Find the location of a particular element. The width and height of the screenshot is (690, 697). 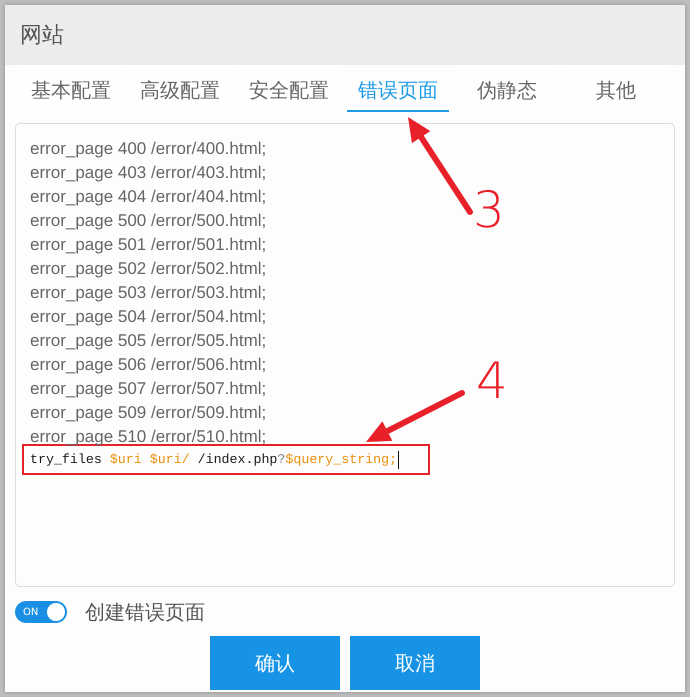

code-line: error_page 404 /error/404.html; is located at coordinates (148, 197).